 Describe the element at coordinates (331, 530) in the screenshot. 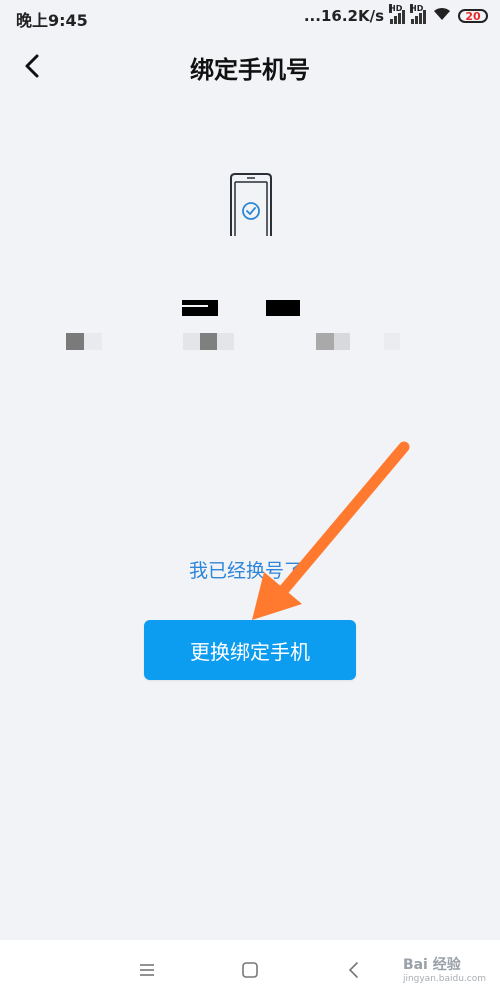

I see `annotation-arrow` at that location.